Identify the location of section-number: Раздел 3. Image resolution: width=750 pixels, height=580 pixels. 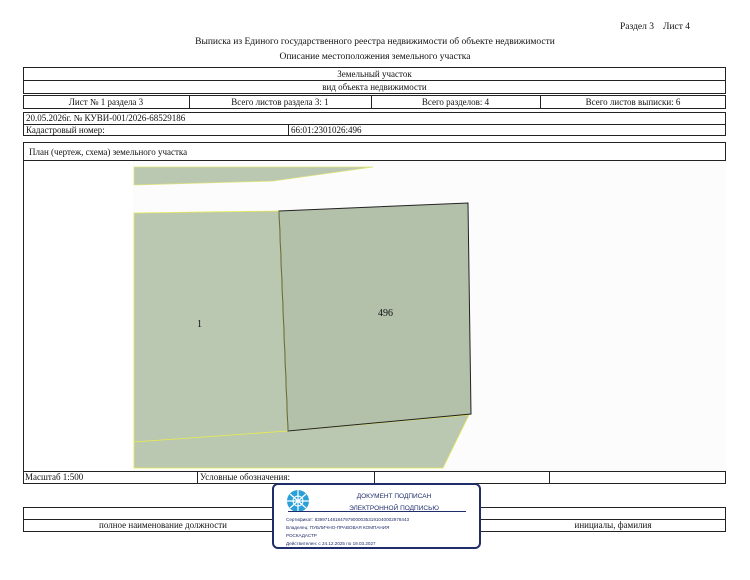
(637, 27).